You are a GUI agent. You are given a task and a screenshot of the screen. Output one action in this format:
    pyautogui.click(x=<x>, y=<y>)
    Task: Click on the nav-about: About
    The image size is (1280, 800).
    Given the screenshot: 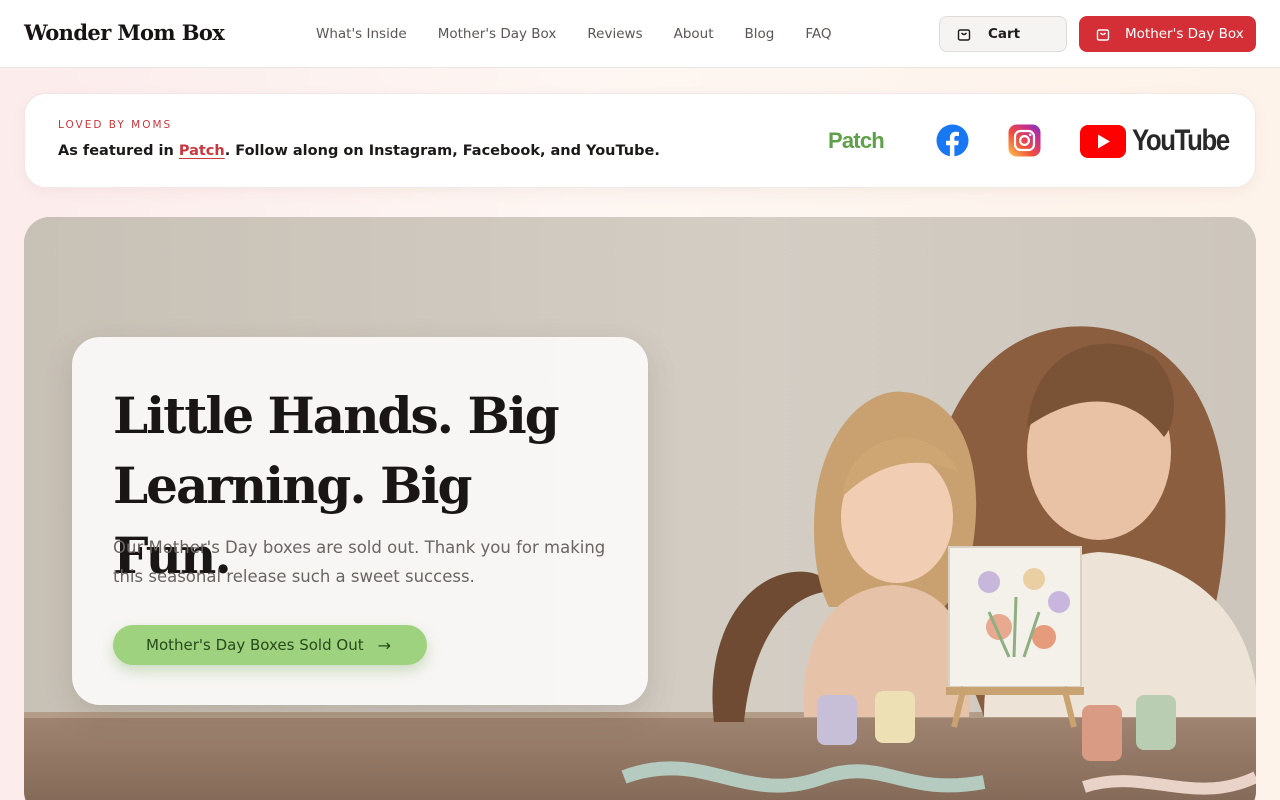 What is the action you would take?
    pyautogui.click(x=694, y=34)
    